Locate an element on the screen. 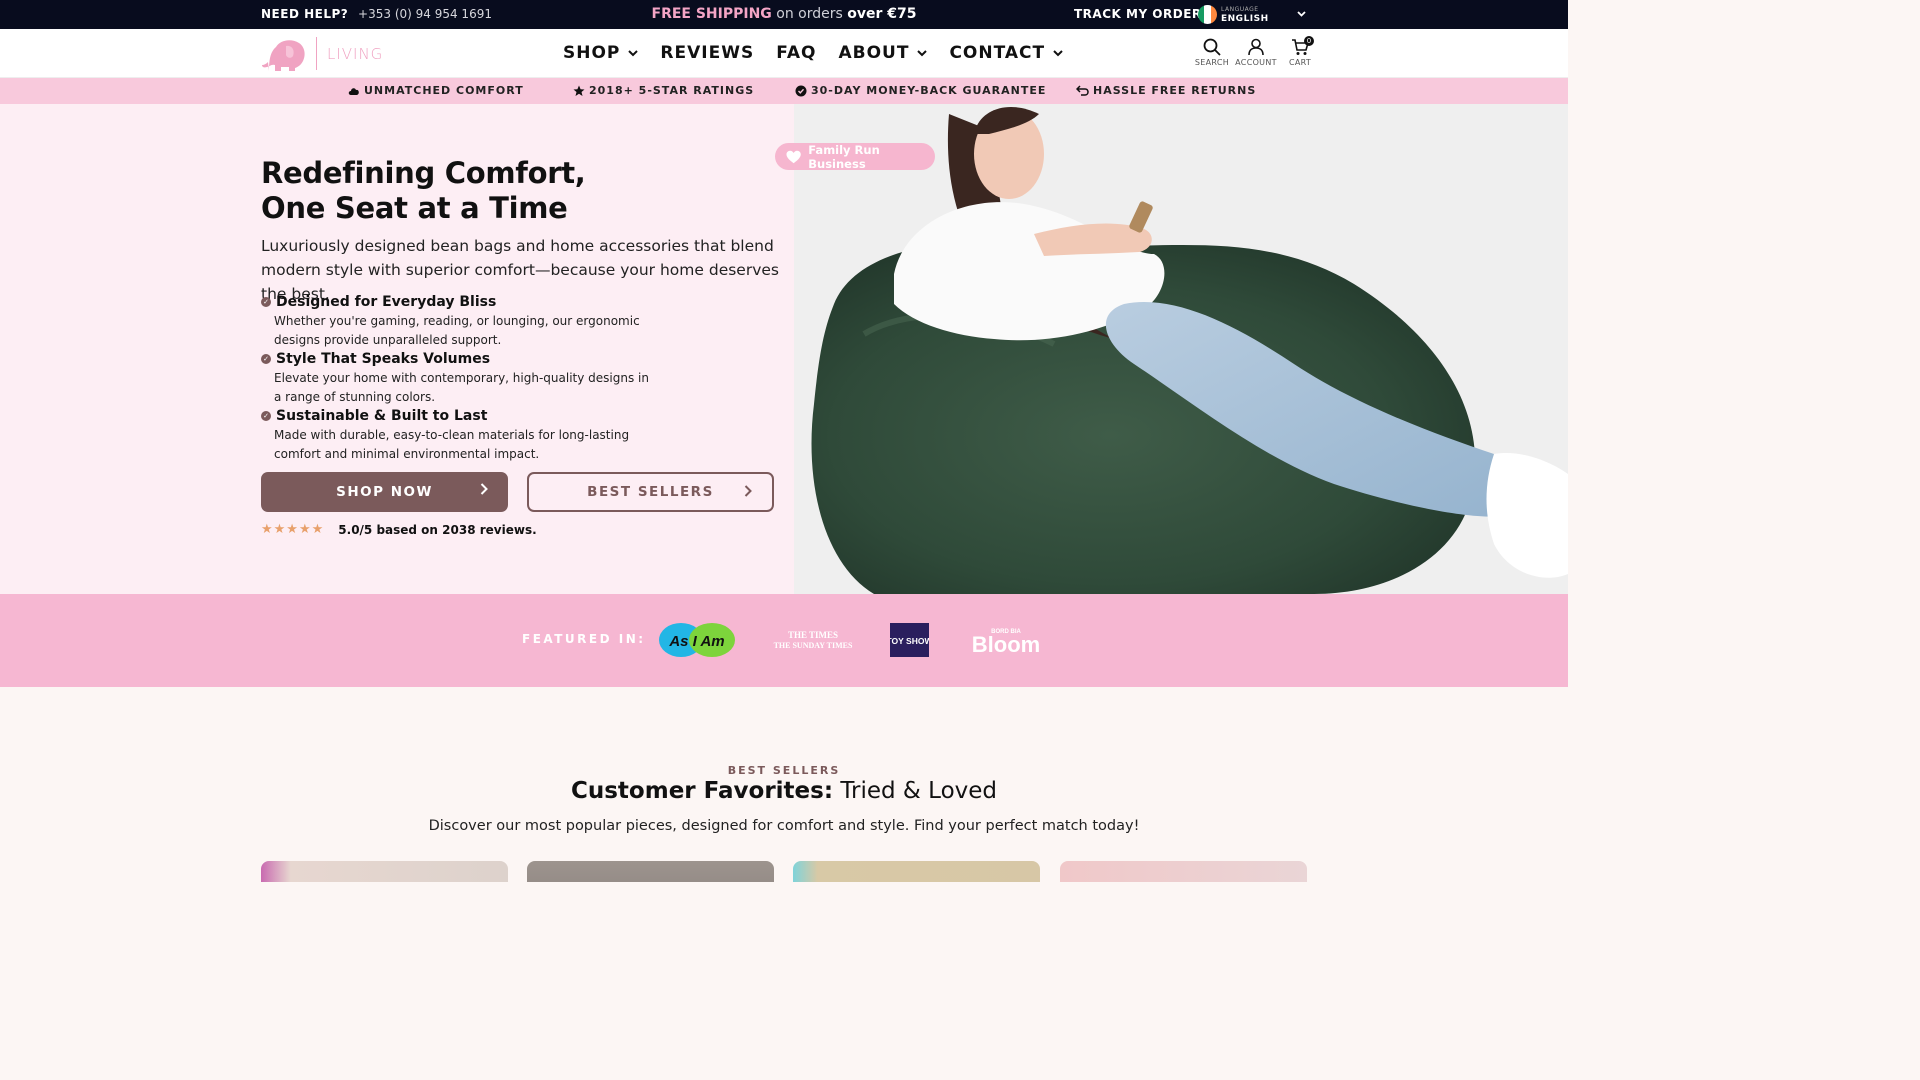 This screenshot has width=1920, height=1080. usp-guarantee: 30-DAY MONEY-BACK GUARANTEE is located at coordinates (920, 90).